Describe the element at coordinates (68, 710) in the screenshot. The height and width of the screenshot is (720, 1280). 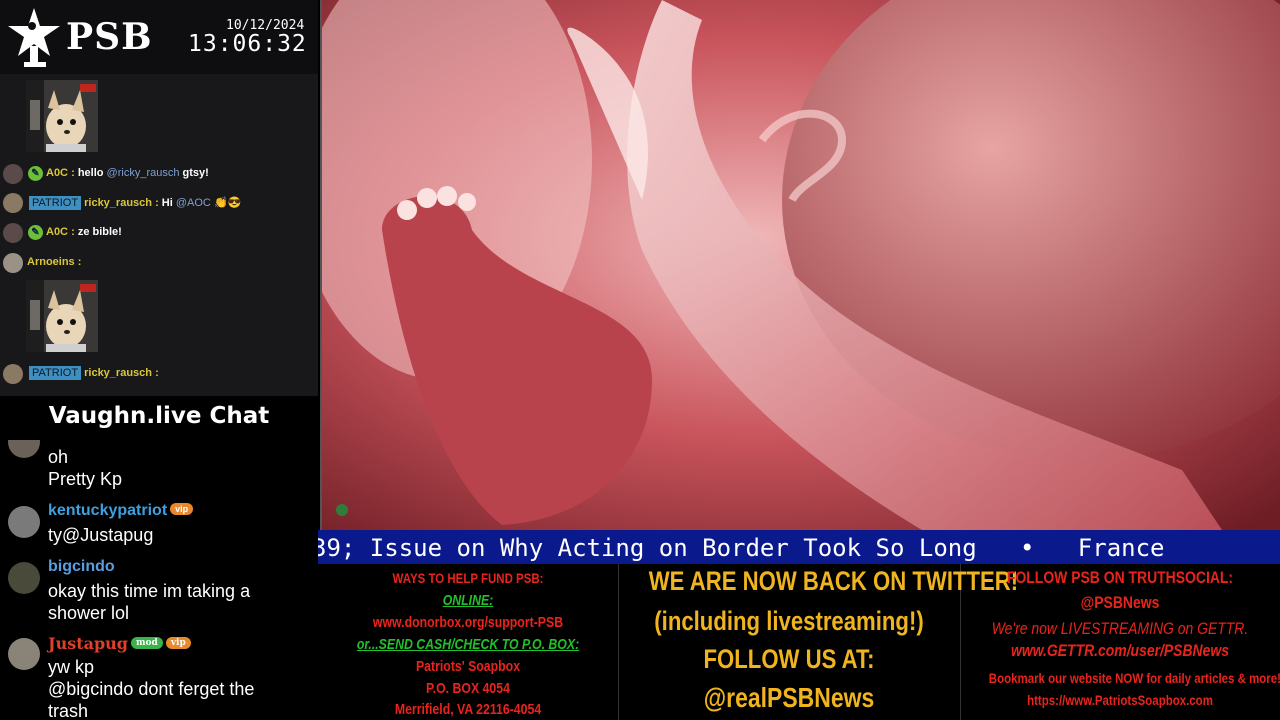
I see `chat-text: trash` at that location.